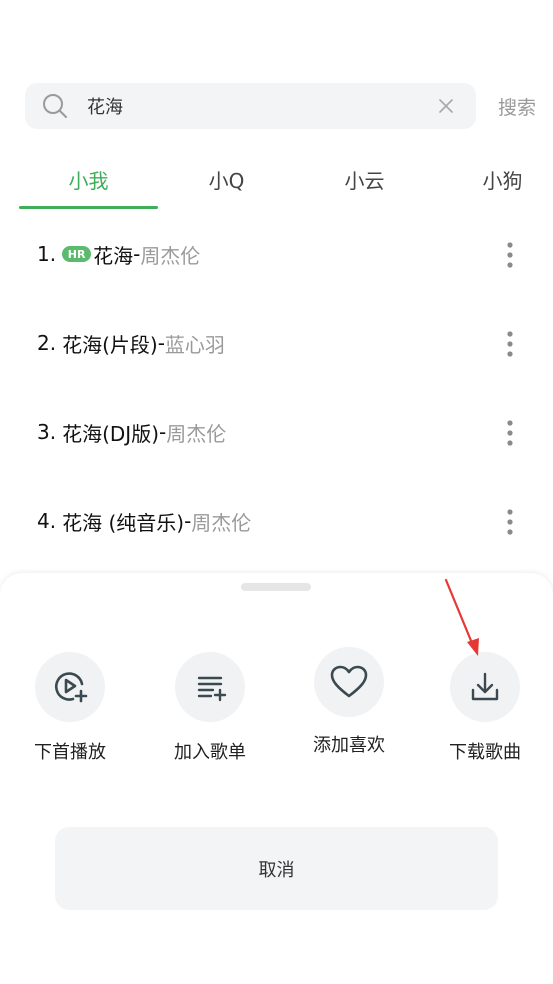 This screenshot has width=553, height=984. I want to click on result-row: 2. 花海(片段) - 蓝心羽, so click(287, 343).